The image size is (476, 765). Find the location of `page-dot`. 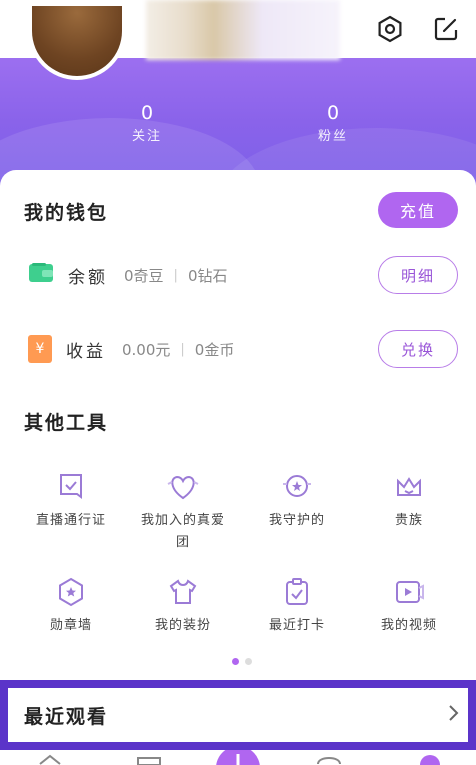

page-dot is located at coordinates (248, 661).